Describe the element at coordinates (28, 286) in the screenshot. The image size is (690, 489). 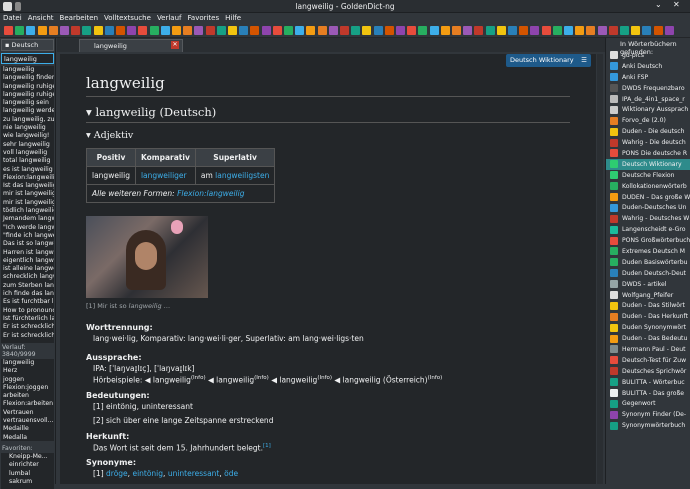
I see `result-item: zum Sterben lang` at that location.